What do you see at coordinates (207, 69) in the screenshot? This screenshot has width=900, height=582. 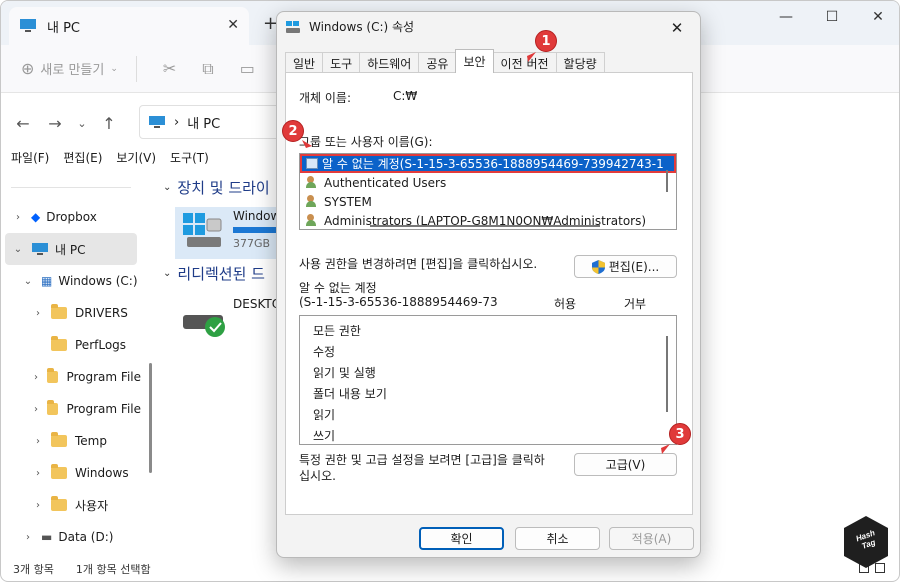 I see `copy-icon: ⧉` at bounding box center [207, 69].